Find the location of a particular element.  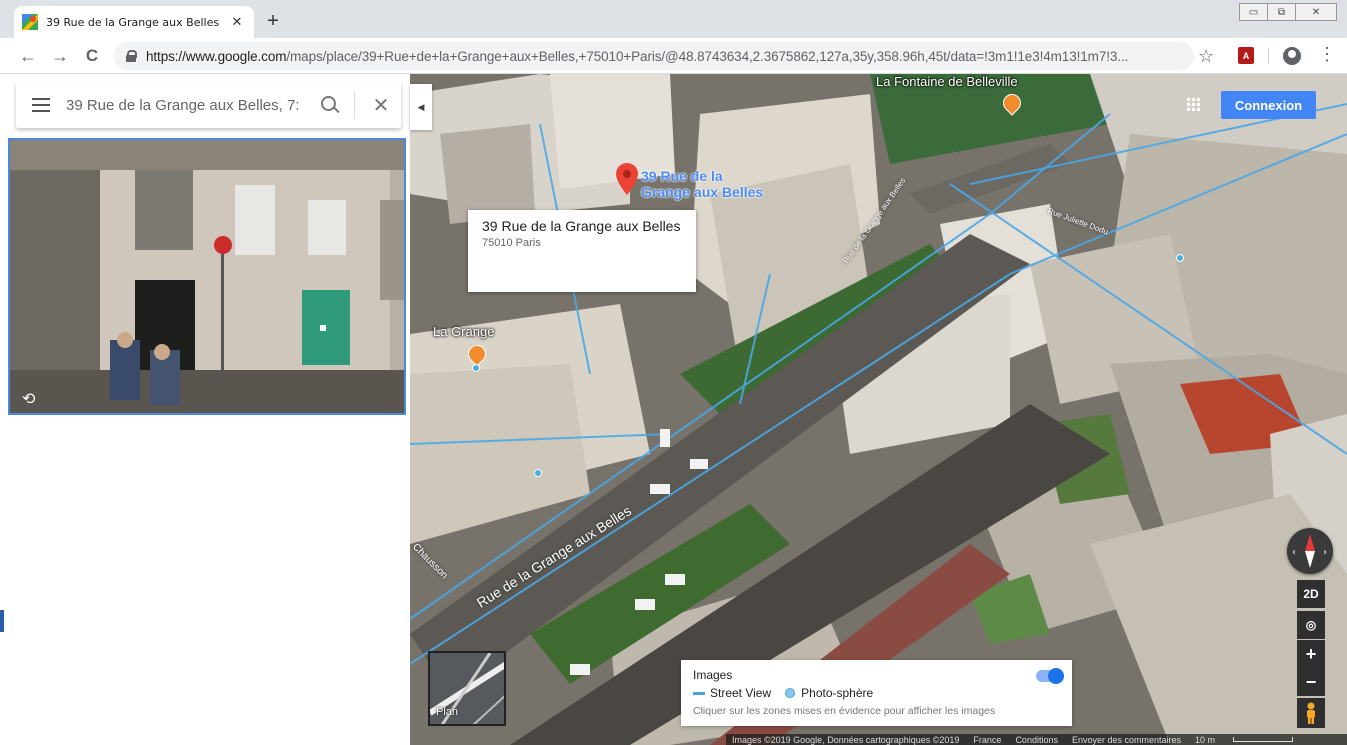

scale-label: 10 m is located at coordinates (1205, 740).